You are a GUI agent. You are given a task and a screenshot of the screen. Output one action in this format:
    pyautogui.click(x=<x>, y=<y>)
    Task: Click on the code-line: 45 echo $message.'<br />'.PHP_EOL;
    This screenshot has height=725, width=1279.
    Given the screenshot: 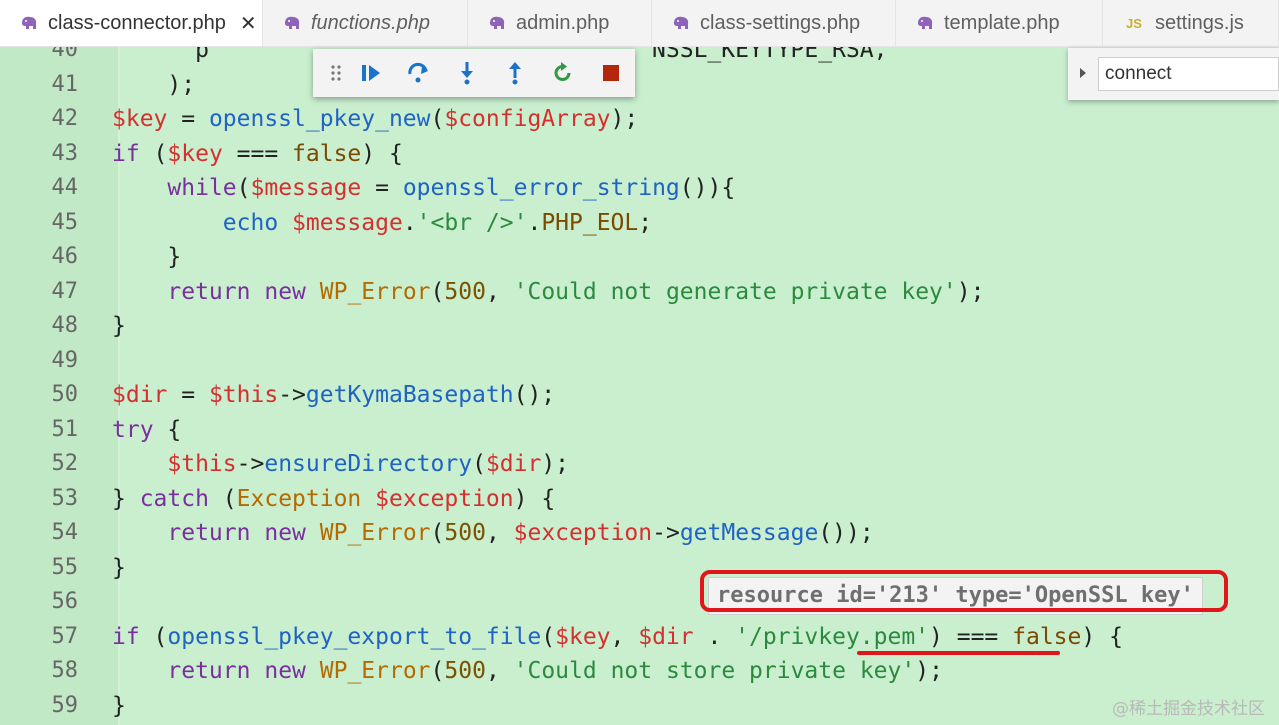 What is the action you would take?
    pyautogui.click(x=639, y=223)
    